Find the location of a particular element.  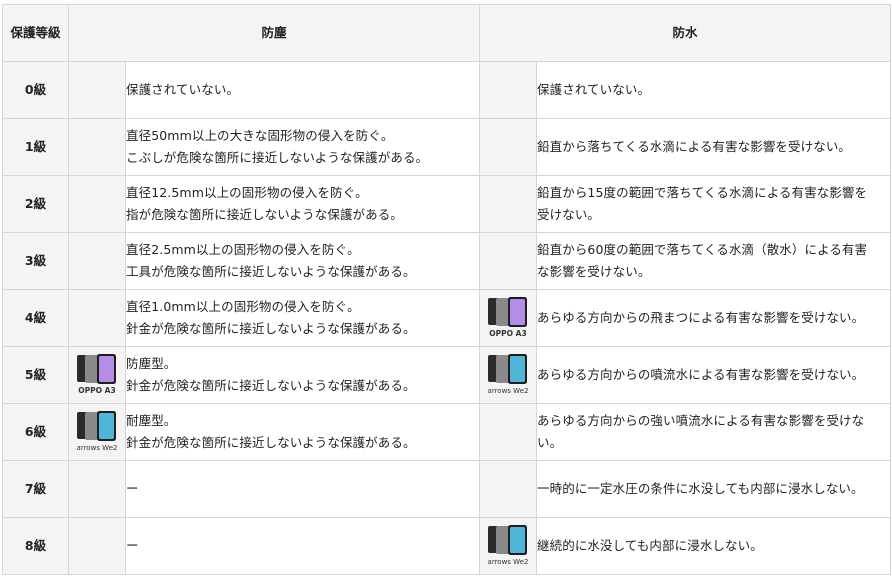

description-line: 一時的に一定水圧の条件に水没しても内部に浸水しない。 is located at coordinates (700, 488).